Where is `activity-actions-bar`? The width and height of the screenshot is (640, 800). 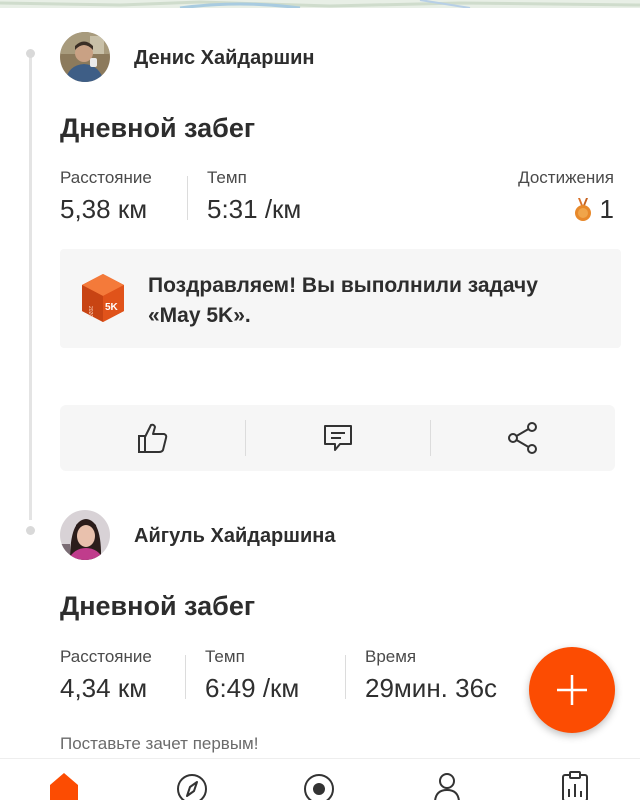 activity-actions-bar is located at coordinates (337, 438).